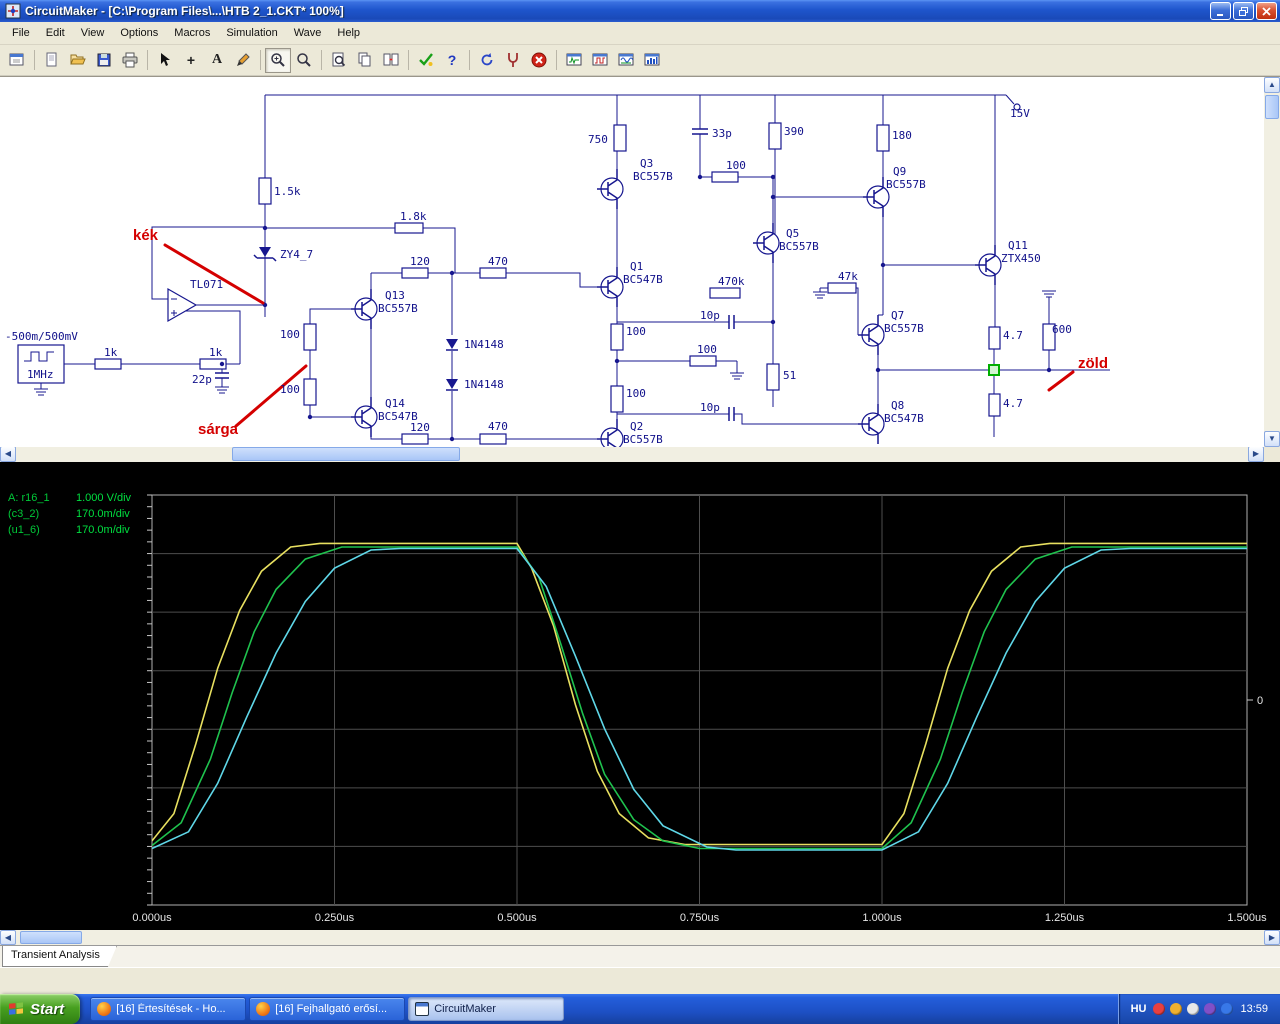  Describe the element at coordinates (139, 33) in the screenshot. I see `menu-item-options: Options` at that location.